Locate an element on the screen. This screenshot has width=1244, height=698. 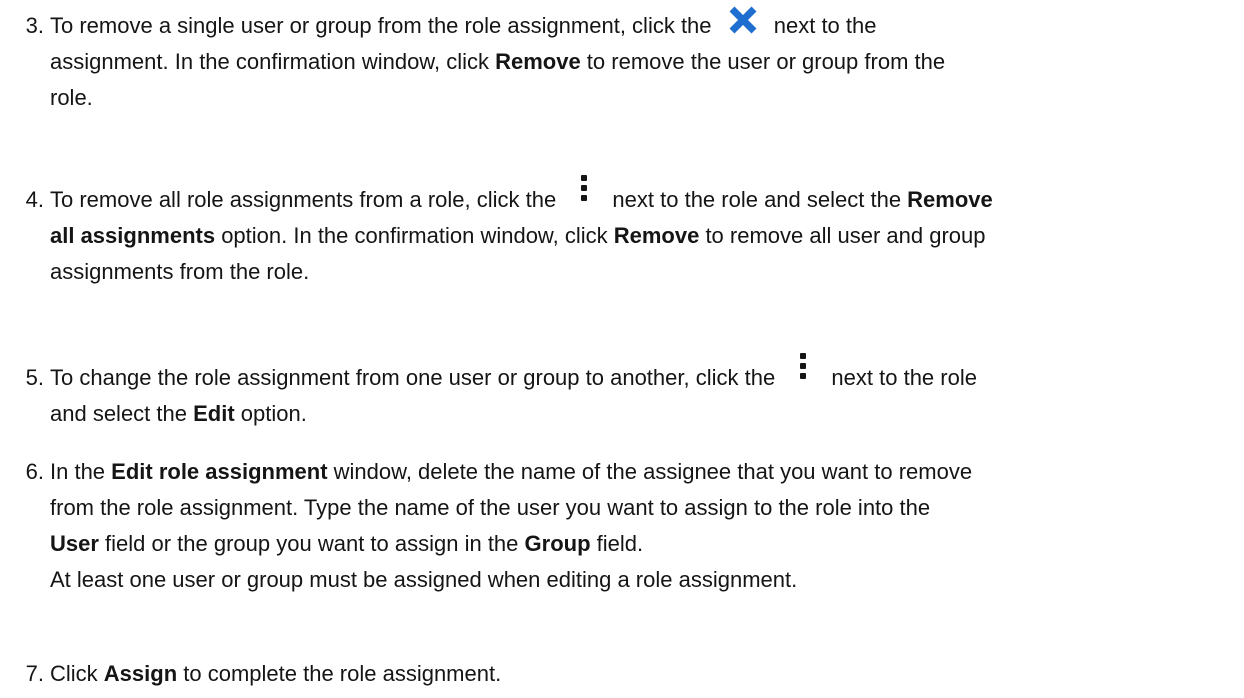
text-line: and select the Edit option. is located at coordinates (645, 414).